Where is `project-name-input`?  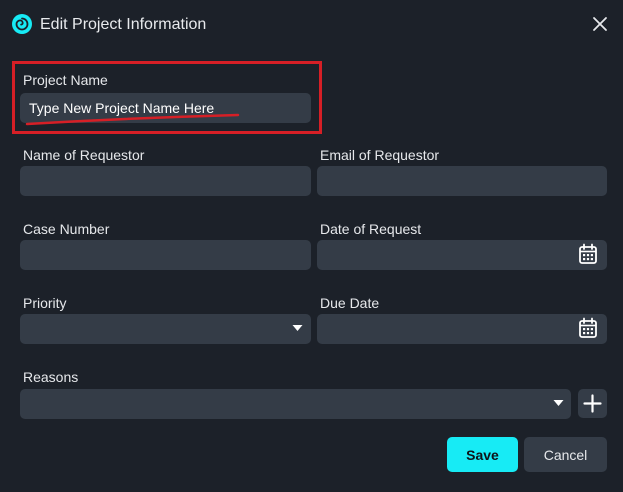 project-name-input is located at coordinates (165, 108).